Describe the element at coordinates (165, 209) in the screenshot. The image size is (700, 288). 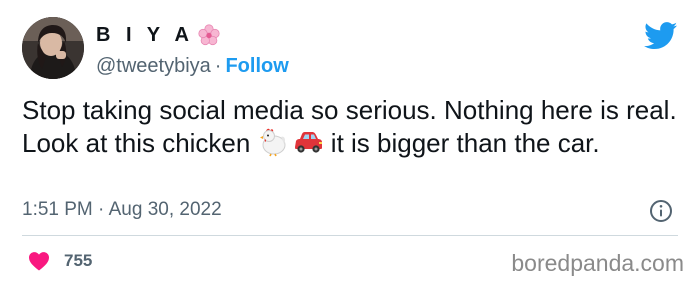
I see `tweet-date: Aug 30, 2022` at that location.